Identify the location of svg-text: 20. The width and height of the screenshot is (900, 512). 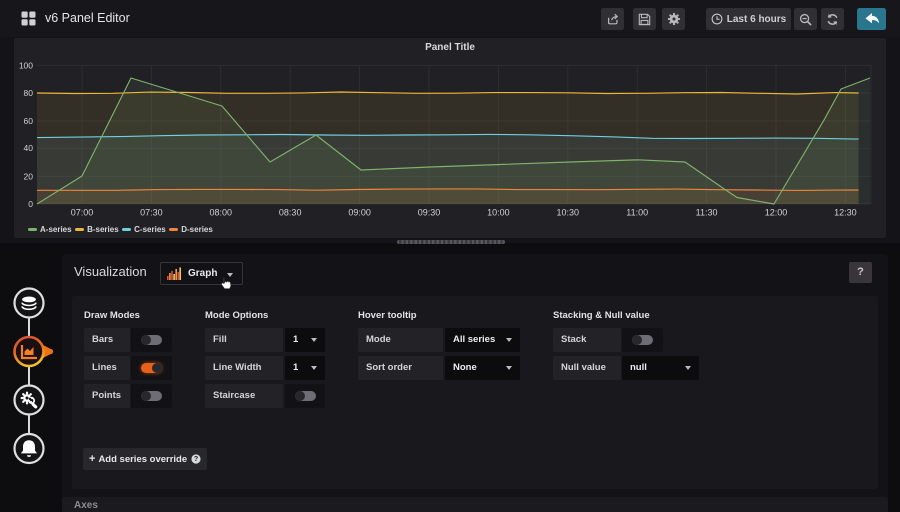
(29, 176).